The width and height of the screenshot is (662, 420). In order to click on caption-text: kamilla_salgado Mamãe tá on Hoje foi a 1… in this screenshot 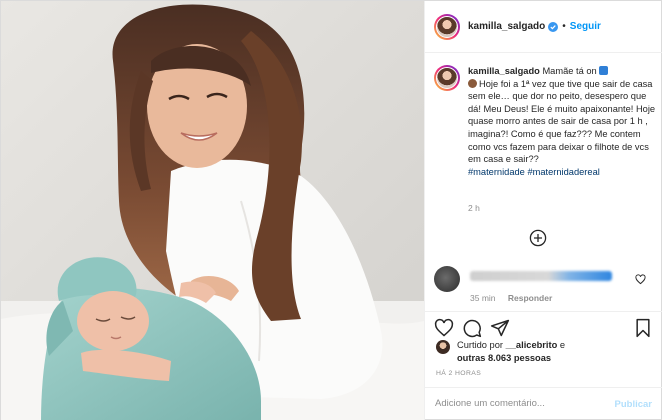, I will do `click(563, 121)`.